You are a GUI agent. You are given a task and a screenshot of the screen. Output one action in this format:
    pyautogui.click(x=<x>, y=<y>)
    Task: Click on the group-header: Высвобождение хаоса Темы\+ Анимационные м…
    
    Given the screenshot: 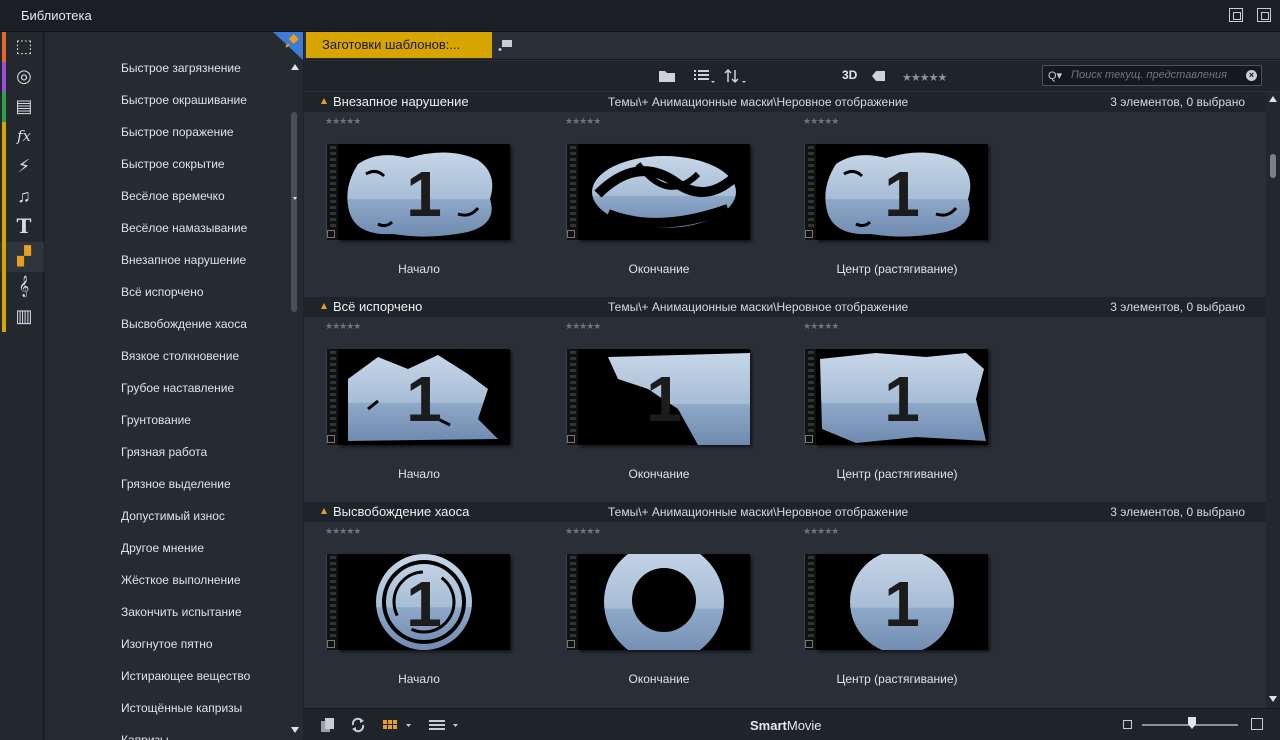 What is the action you would take?
    pyautogui.click(x=785, y=512)
    